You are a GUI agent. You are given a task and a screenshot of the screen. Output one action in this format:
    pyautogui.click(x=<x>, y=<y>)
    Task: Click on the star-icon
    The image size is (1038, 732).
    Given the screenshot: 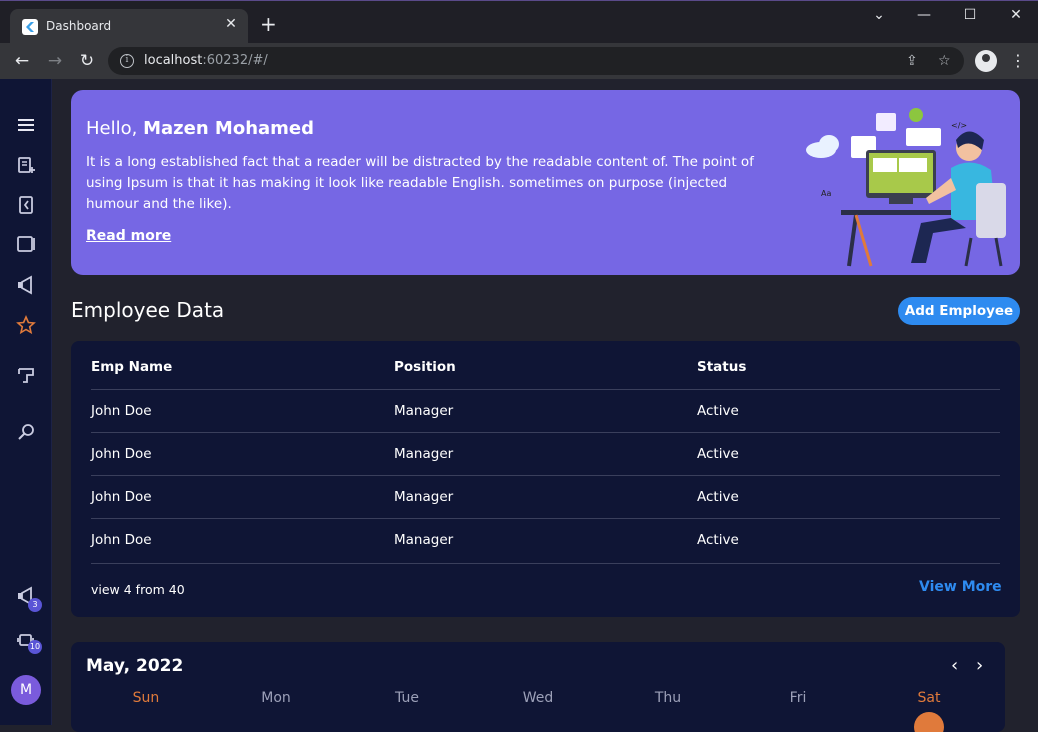 What is the action you would take?
    pyautogui.click(x=26, y=325)
    